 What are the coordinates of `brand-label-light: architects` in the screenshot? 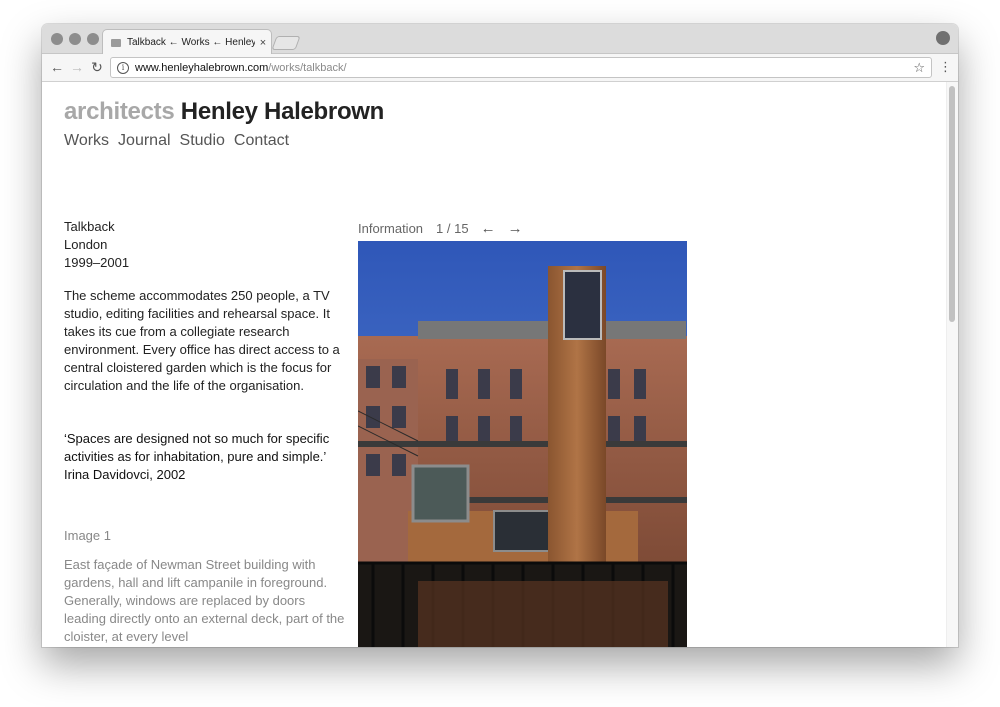 It's located at (119, 111).